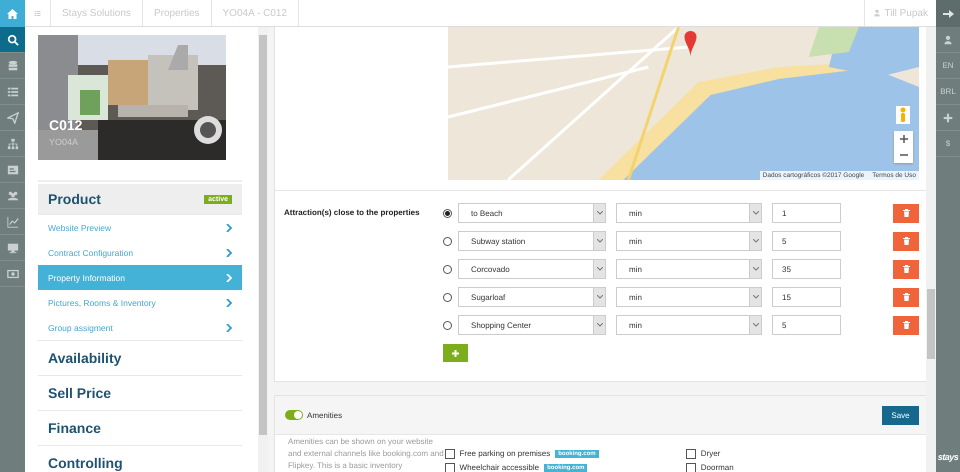  I want to click on search-nav-button, so click(12, 40).